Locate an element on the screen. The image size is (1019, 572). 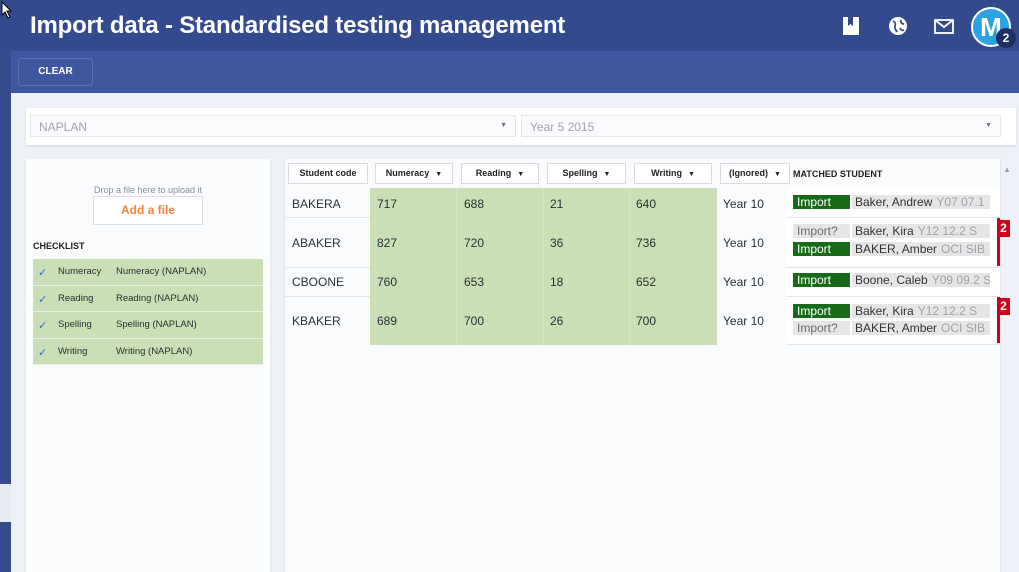
column-header-writing: Writing ▼ is located at coordinates (673, 173).